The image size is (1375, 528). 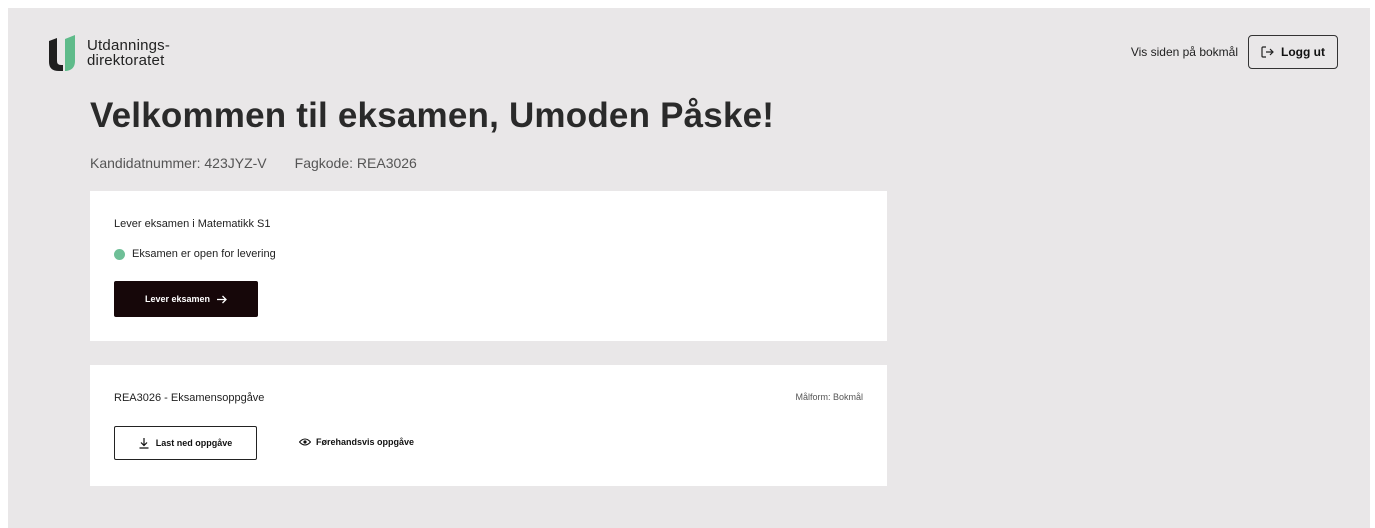 I want to click on logo-line-2: direktoratet, so click(x=126, y=60).